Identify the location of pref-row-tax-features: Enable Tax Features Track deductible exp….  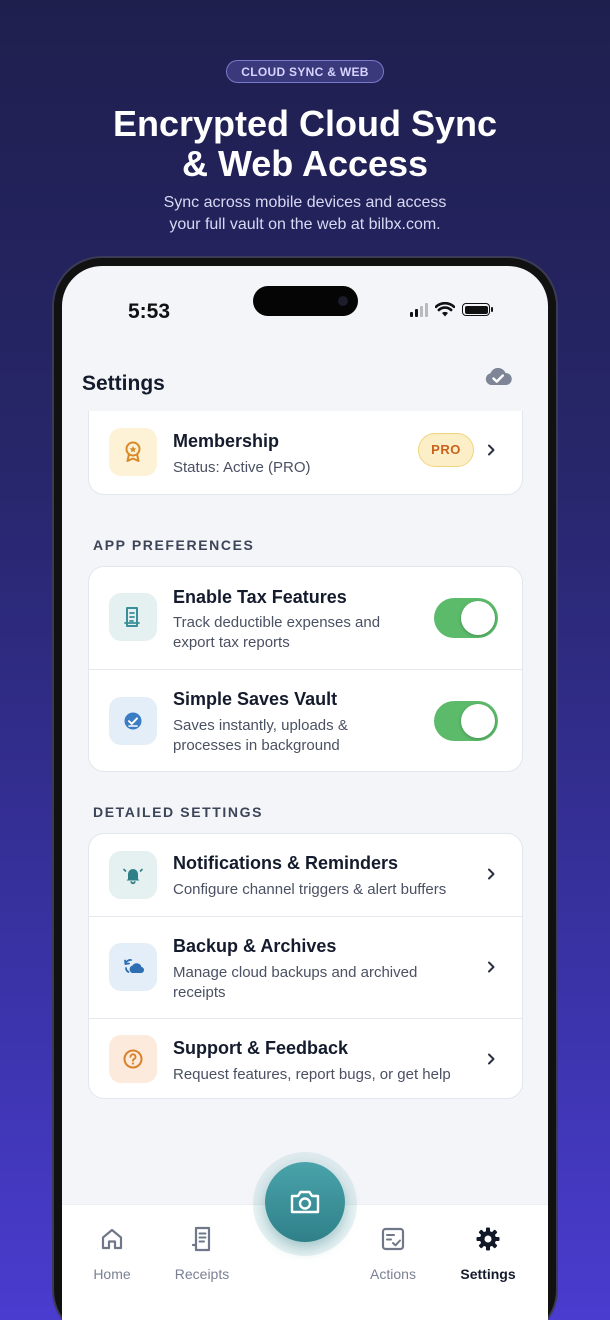
(305, 618).